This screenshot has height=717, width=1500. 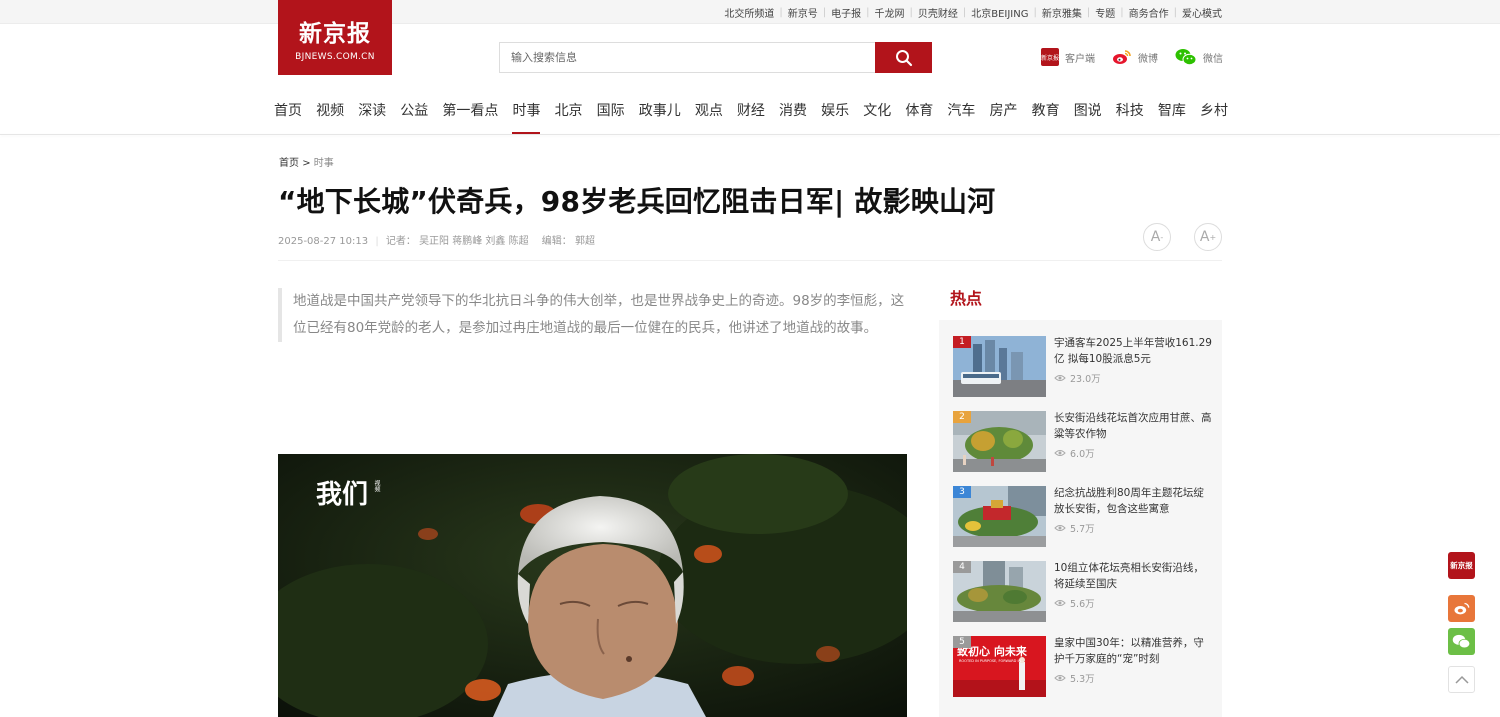 What do you see at coordinates (803, 12) in the screenshot?
I see `top-link: 新京号` at bounding box center [803, 12].